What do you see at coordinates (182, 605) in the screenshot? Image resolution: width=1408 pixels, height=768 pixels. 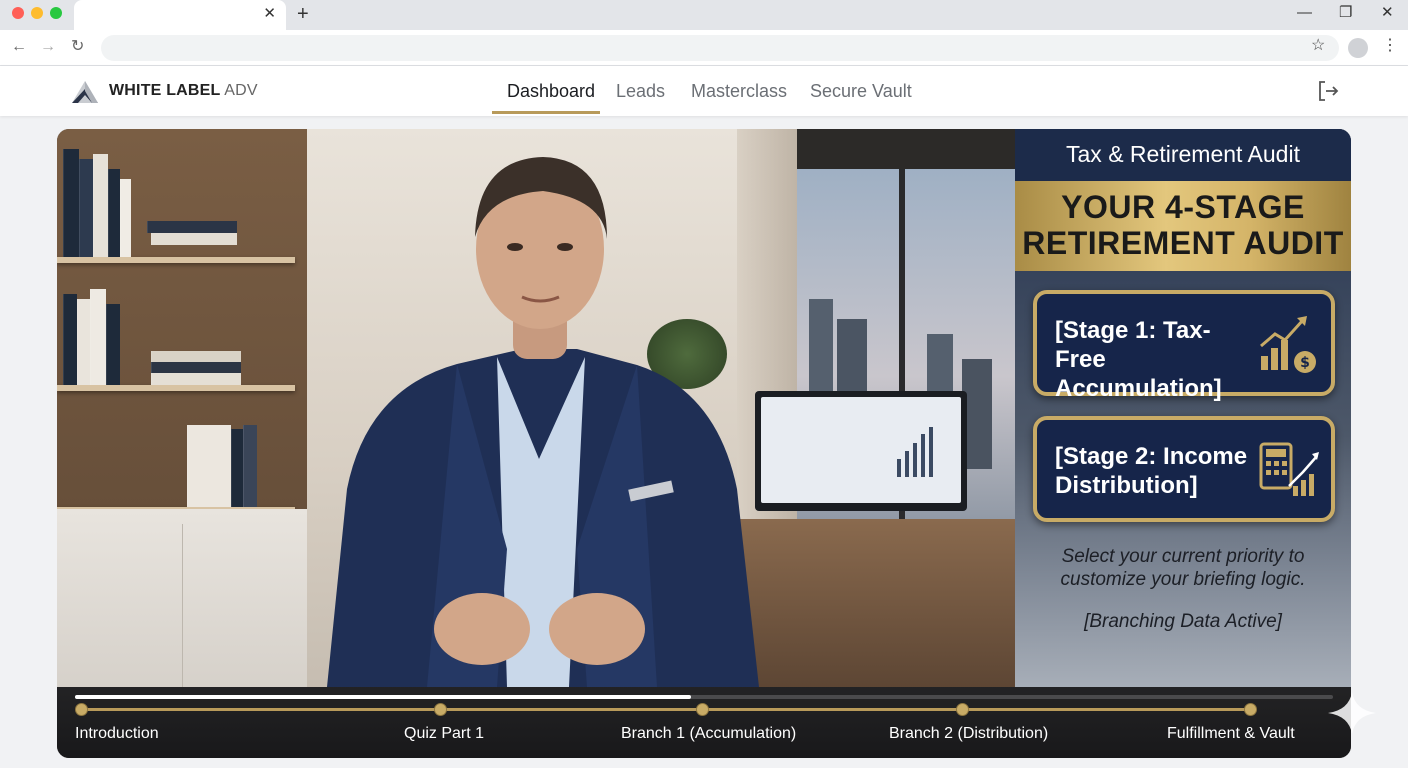 I see `cabinet-seam` at bounding box center [182, 605].